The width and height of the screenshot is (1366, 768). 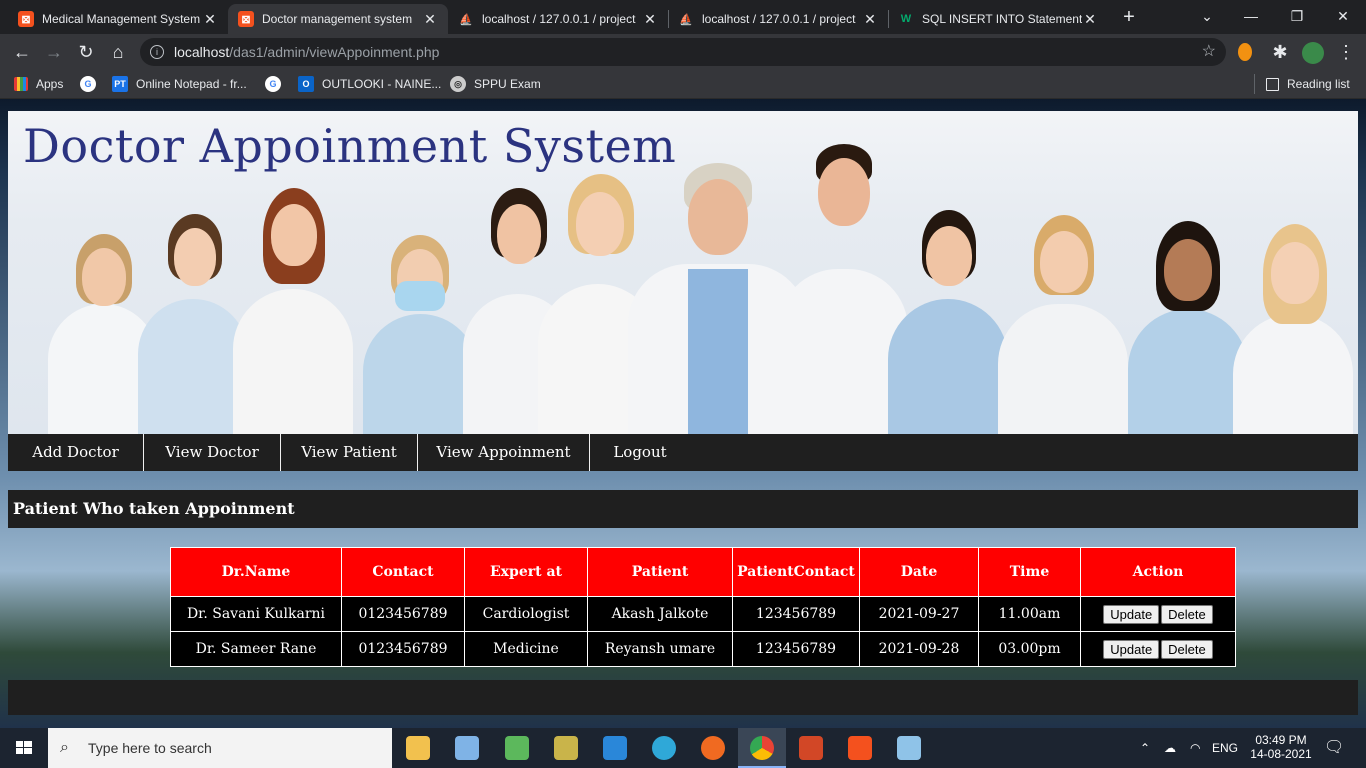 I want to click on profile-avatar, so click(x=1313, y=53).